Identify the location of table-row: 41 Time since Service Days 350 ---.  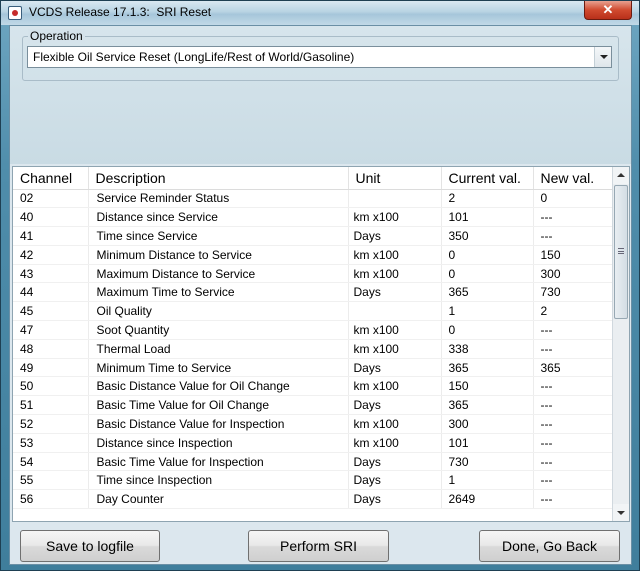
(313, 236).